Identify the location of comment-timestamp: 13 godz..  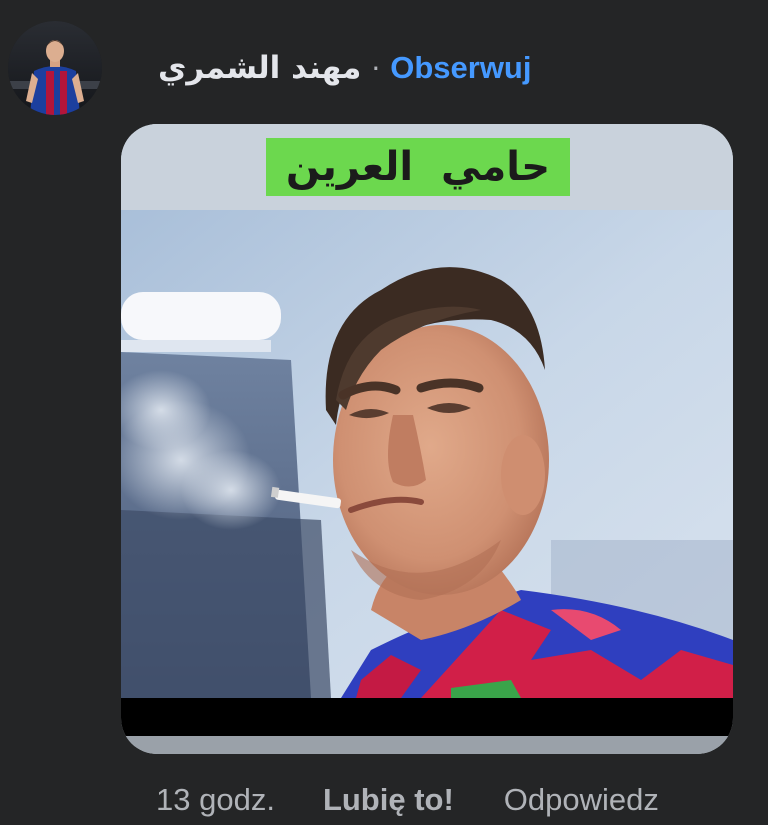
(215, 800).